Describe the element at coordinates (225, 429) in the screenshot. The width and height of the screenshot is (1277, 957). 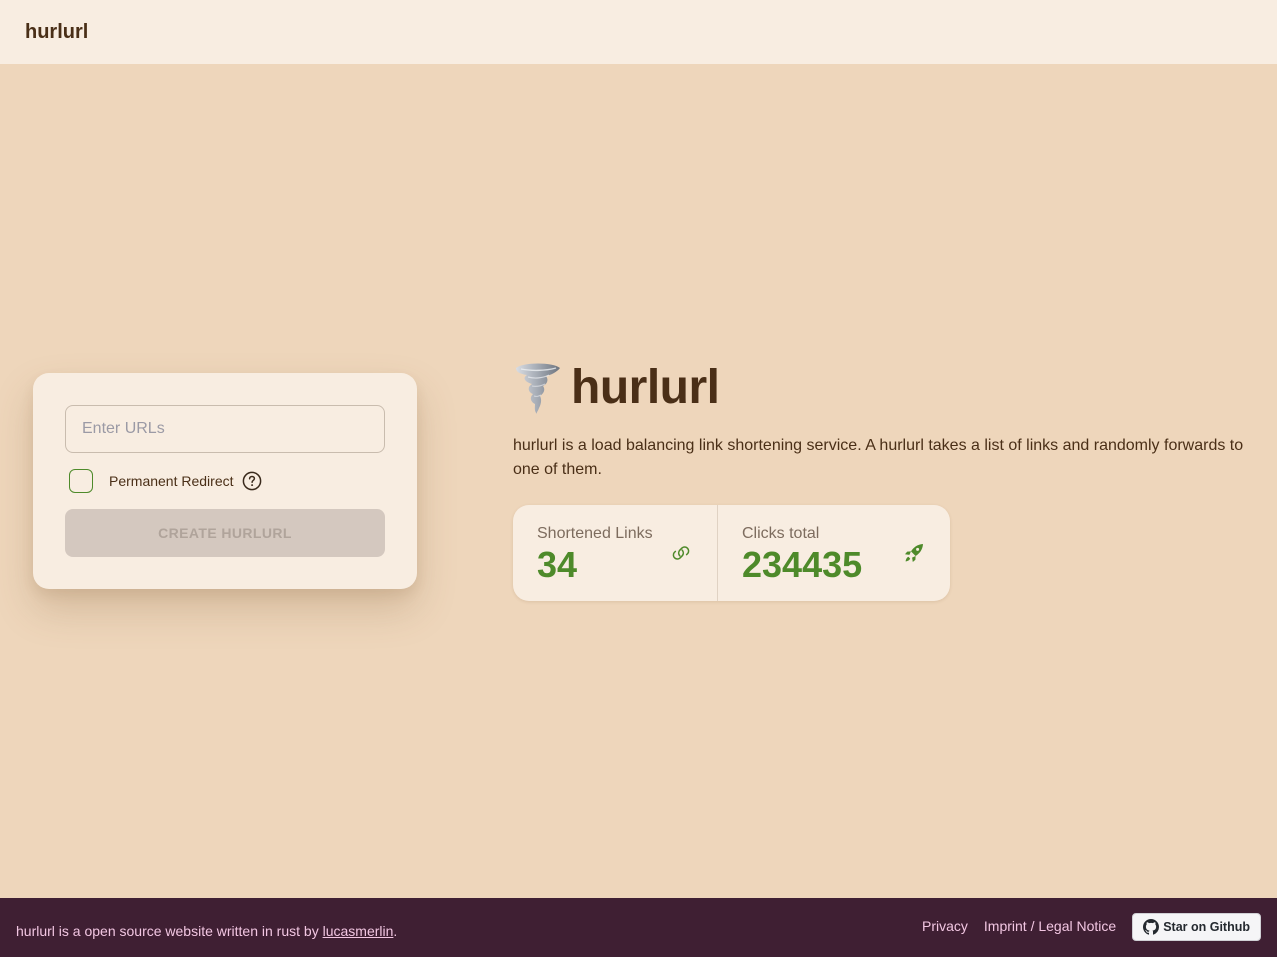
I see `urls-input` at that location.